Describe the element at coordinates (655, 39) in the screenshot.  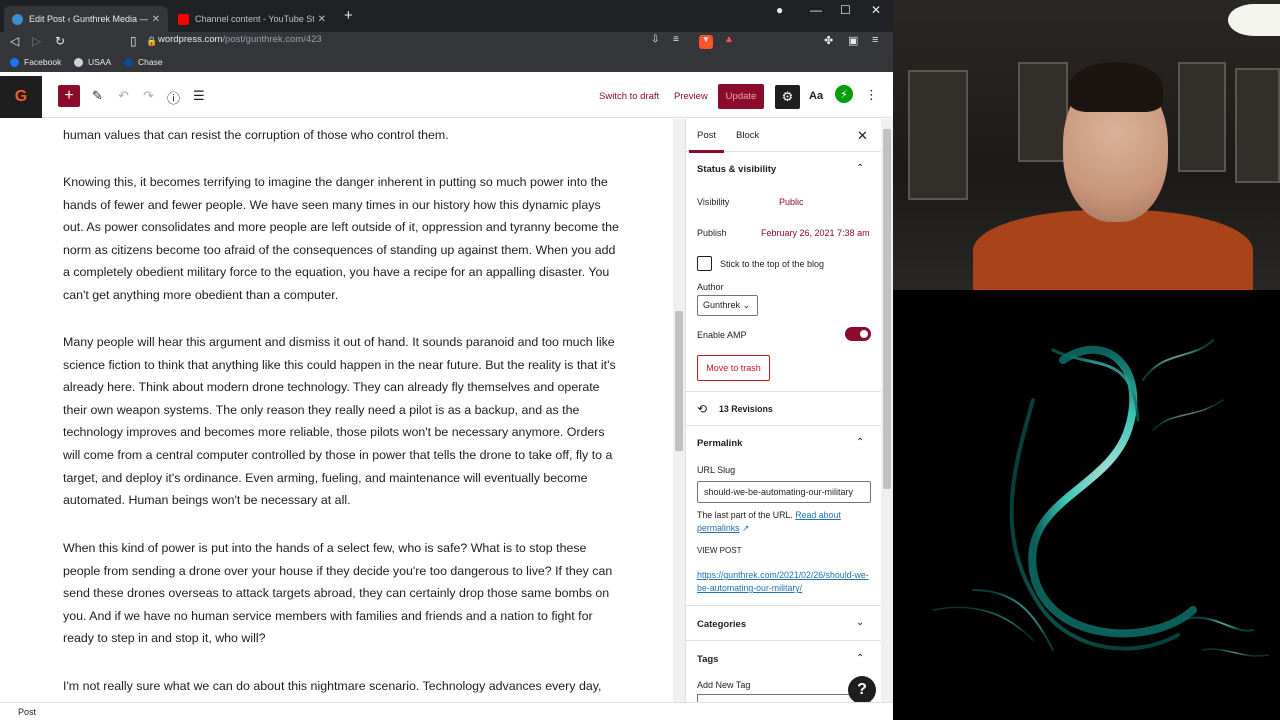
I see `install-icon: ⇩` at that location.